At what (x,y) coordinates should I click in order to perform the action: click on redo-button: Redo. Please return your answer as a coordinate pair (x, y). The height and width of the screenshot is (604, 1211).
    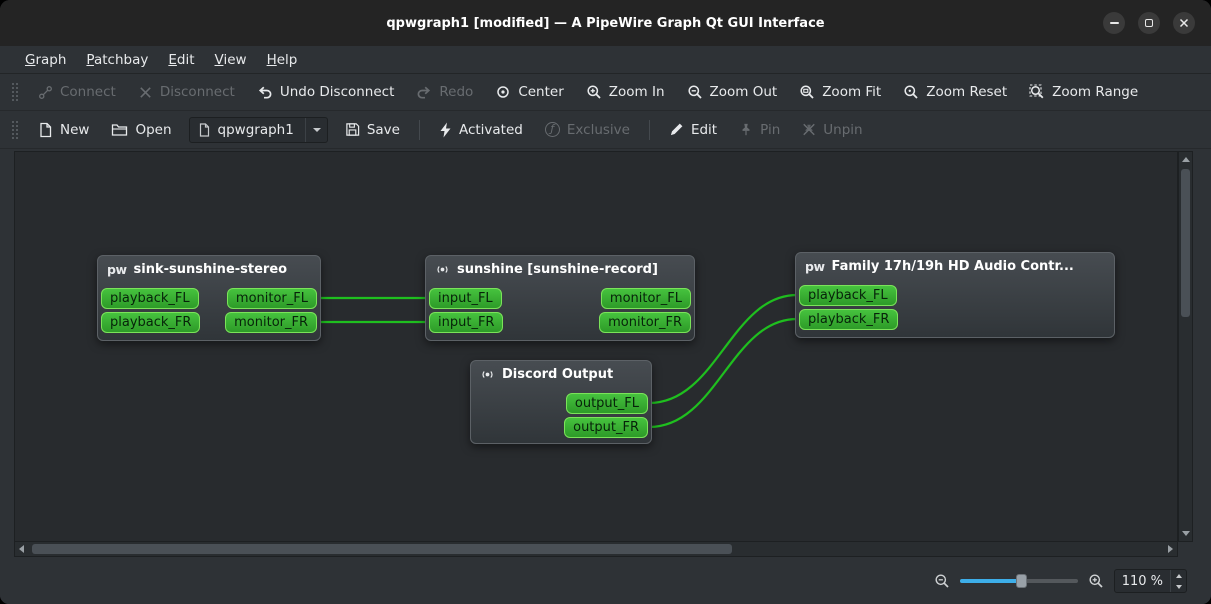
    Looking at the image, I should click on (444, 92).